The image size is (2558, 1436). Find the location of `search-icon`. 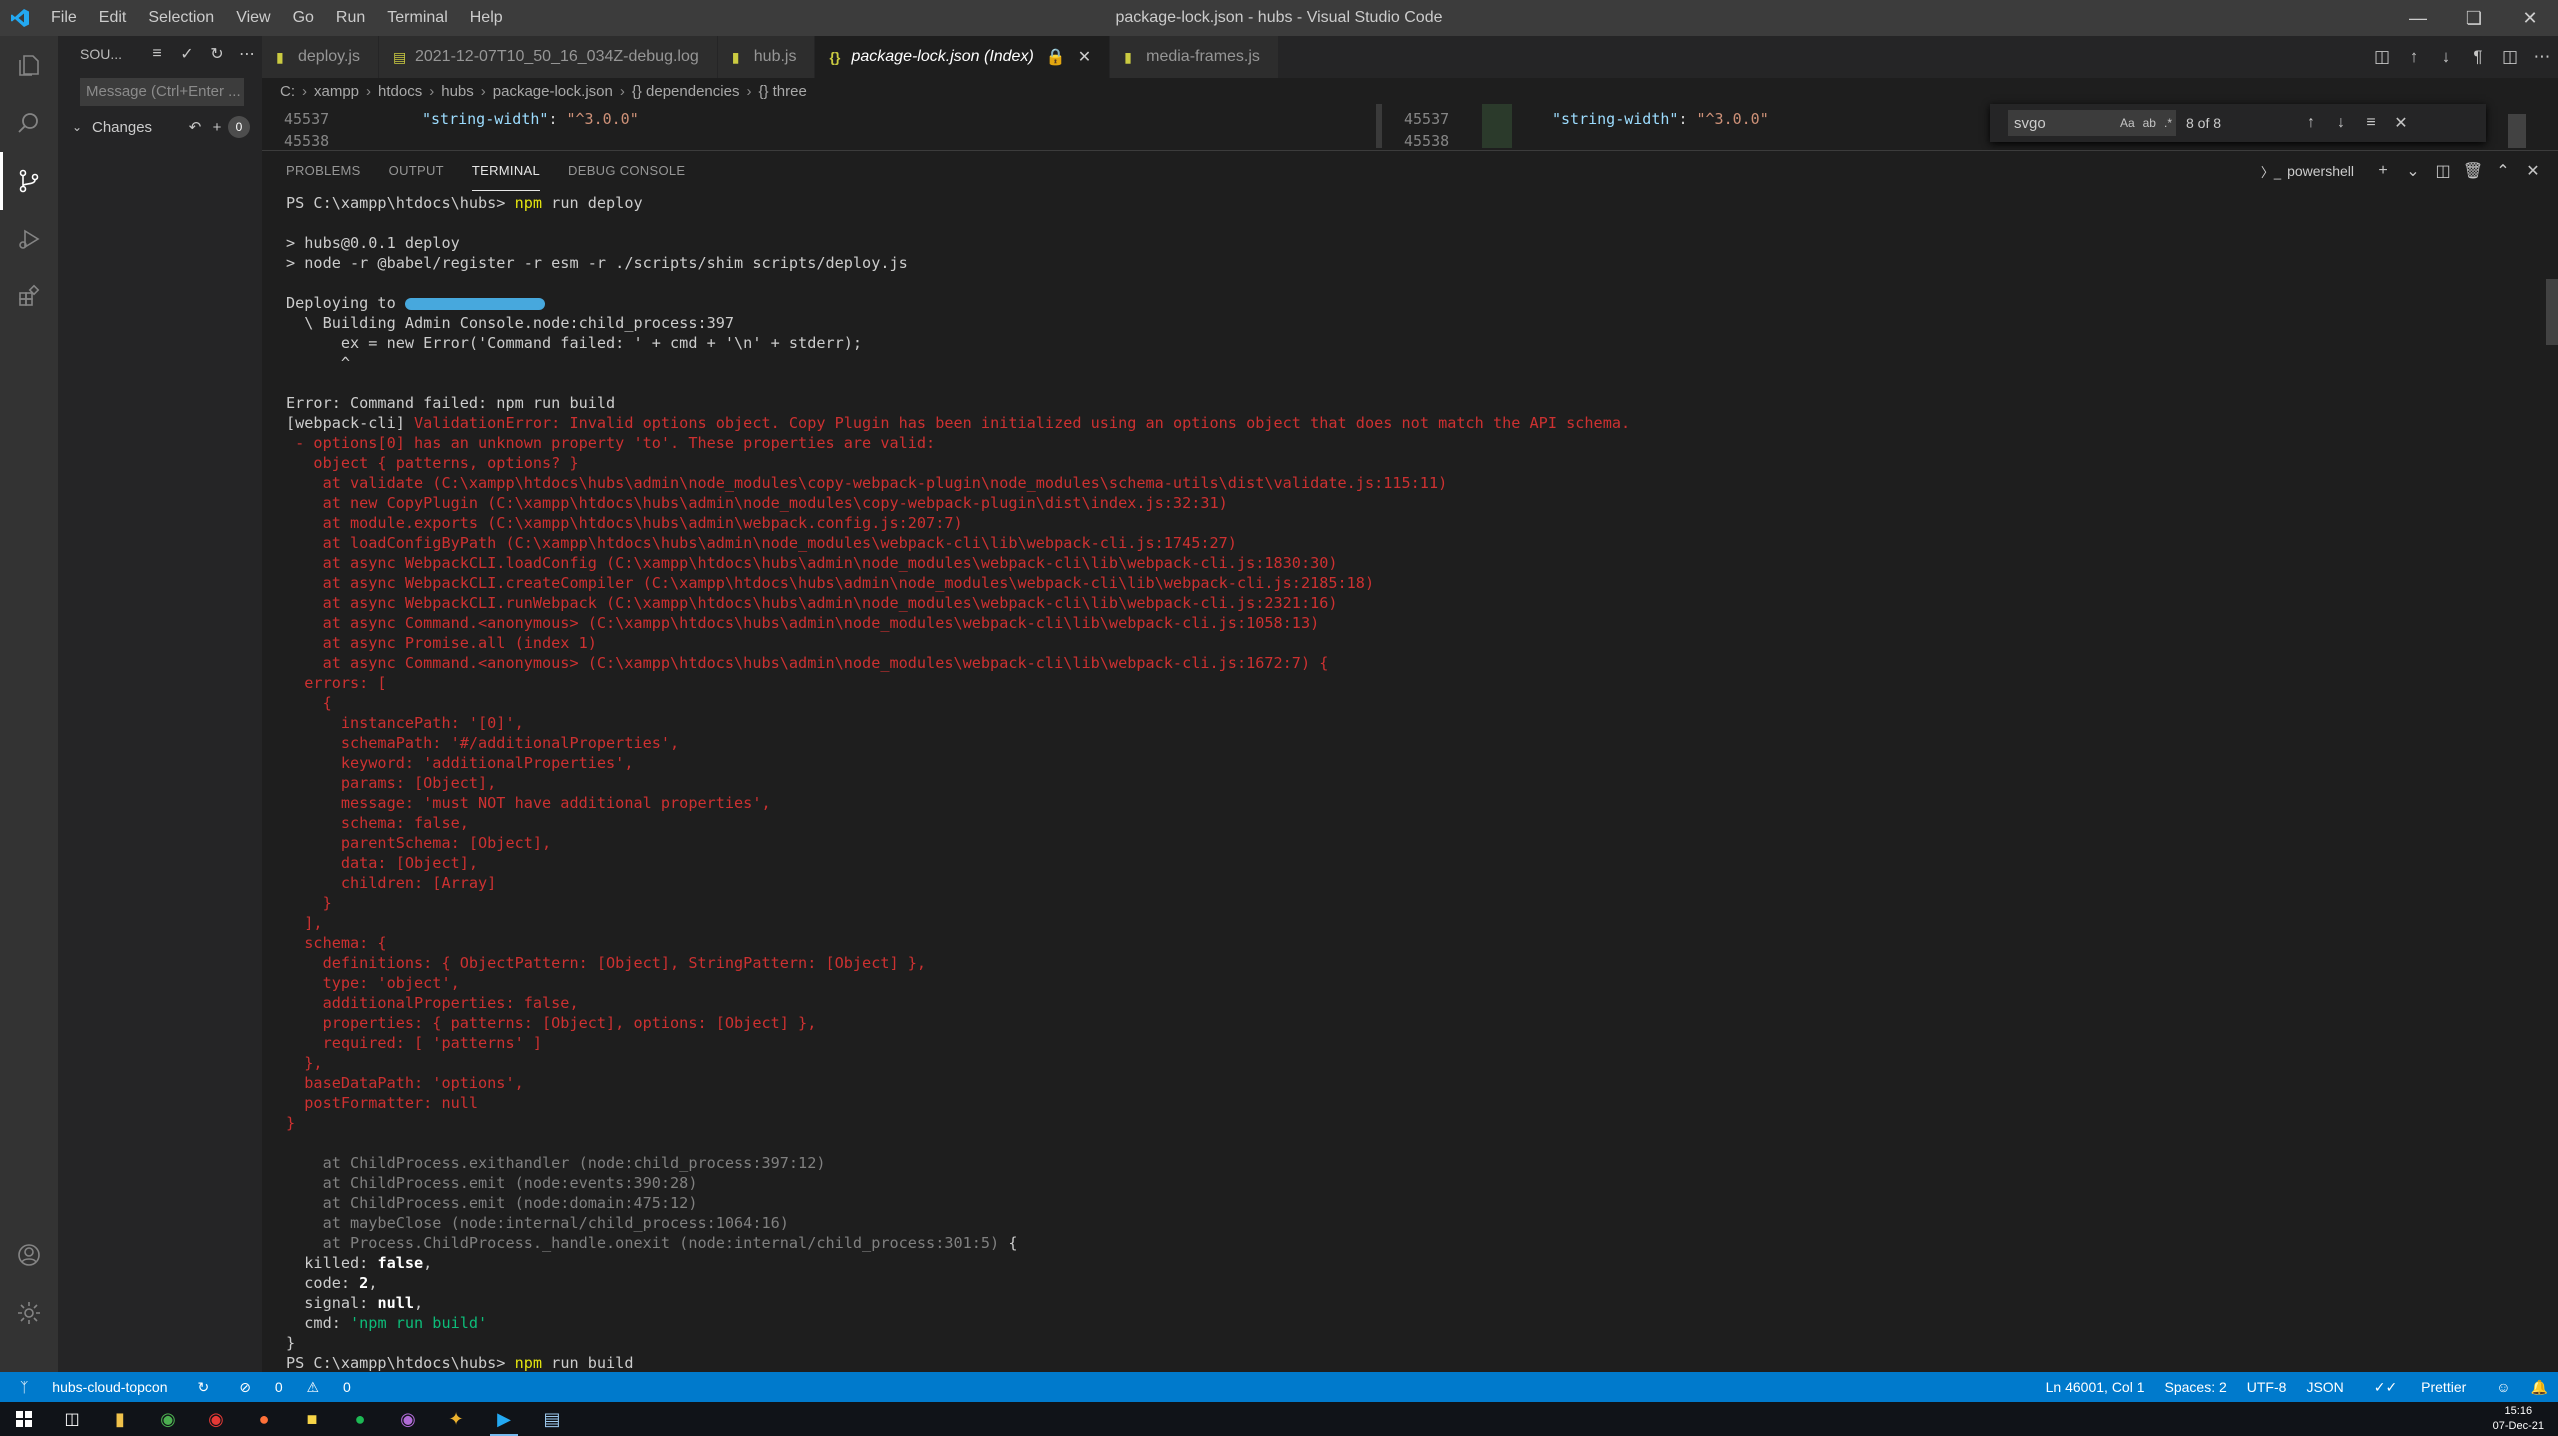

search-icon is located at coordinates (29, 123).